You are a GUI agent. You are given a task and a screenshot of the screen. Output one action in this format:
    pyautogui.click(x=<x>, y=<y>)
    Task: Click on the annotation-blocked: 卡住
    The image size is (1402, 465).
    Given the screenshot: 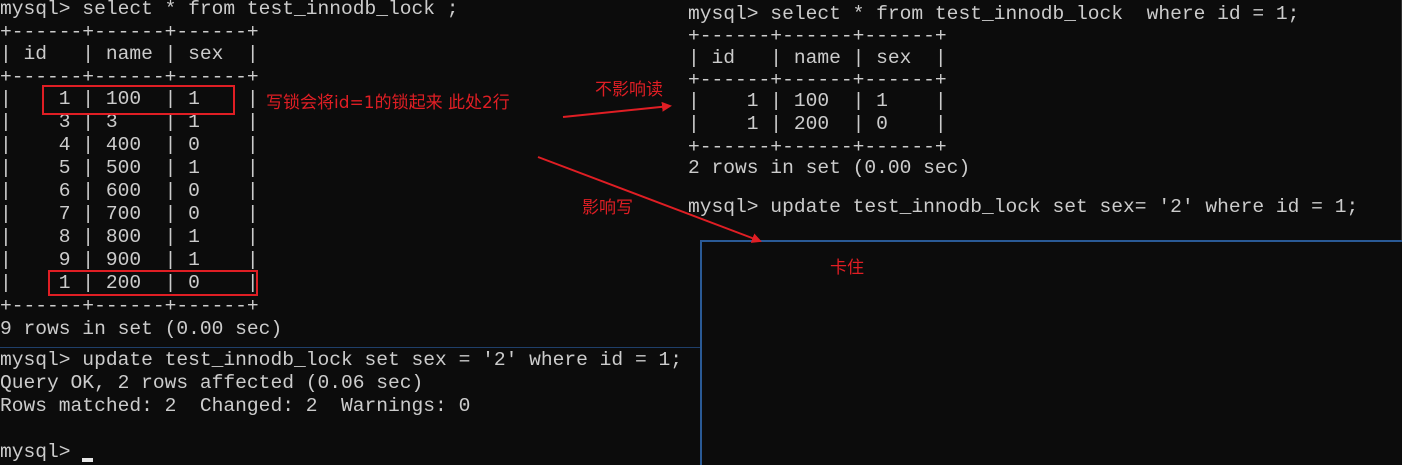 What is the action you would take?
    pyautogui.click(x=847, y=268)
    